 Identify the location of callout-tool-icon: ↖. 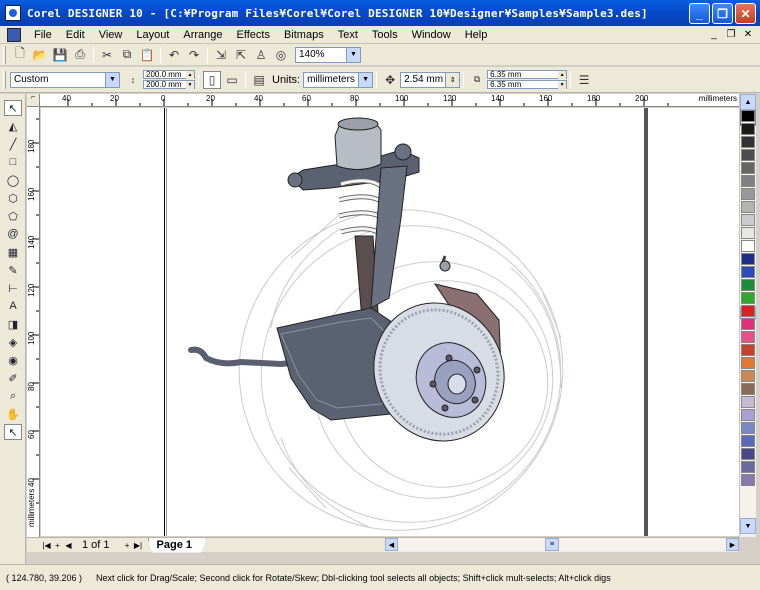
(13, 432).